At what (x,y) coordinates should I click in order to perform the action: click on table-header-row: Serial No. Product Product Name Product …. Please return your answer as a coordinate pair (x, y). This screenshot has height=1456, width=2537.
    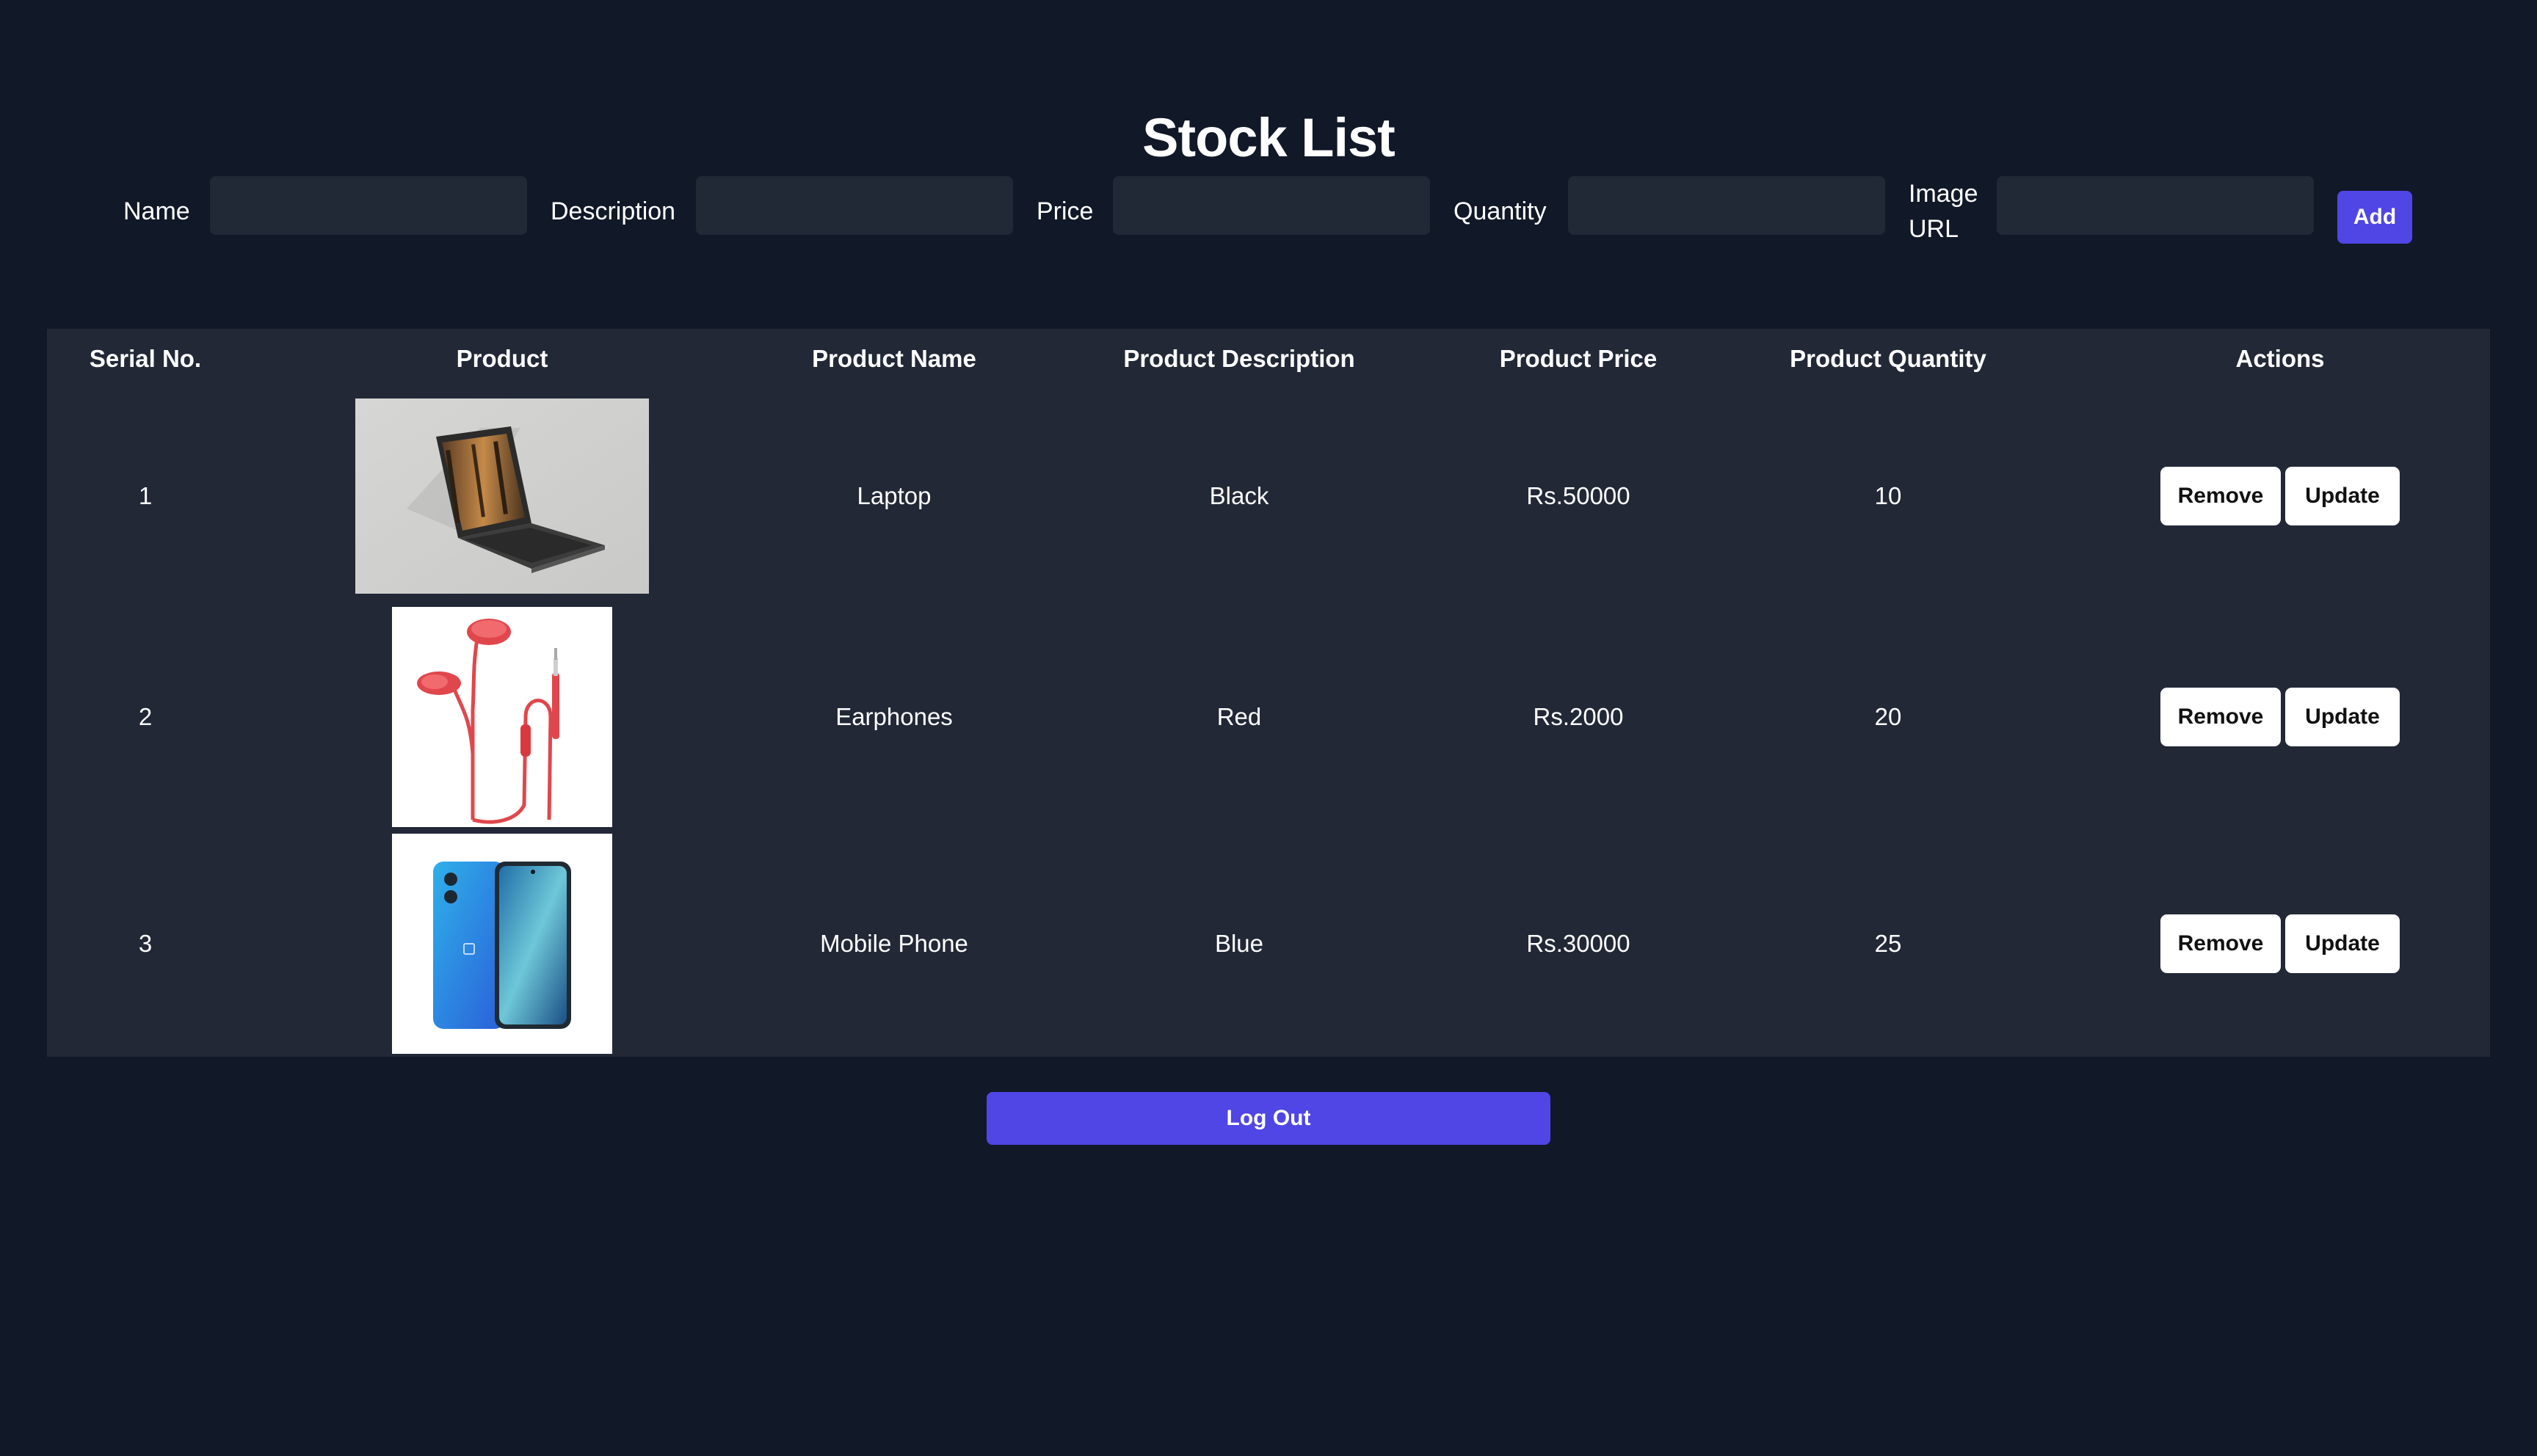
    Looking at the image, I should click on (1268, 359).